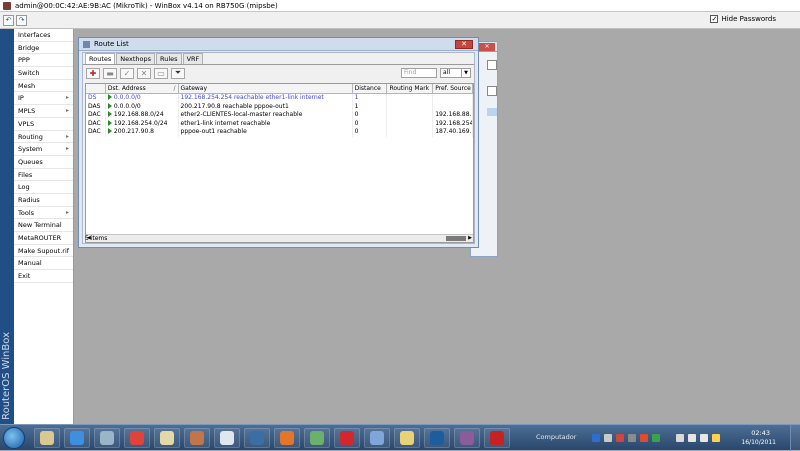 This screenshot has height=451, width=800. I want to click on column-header, so click(96, 88).